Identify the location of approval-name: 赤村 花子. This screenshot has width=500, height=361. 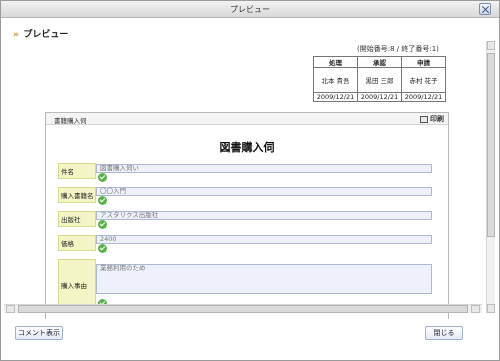
(423, 80).